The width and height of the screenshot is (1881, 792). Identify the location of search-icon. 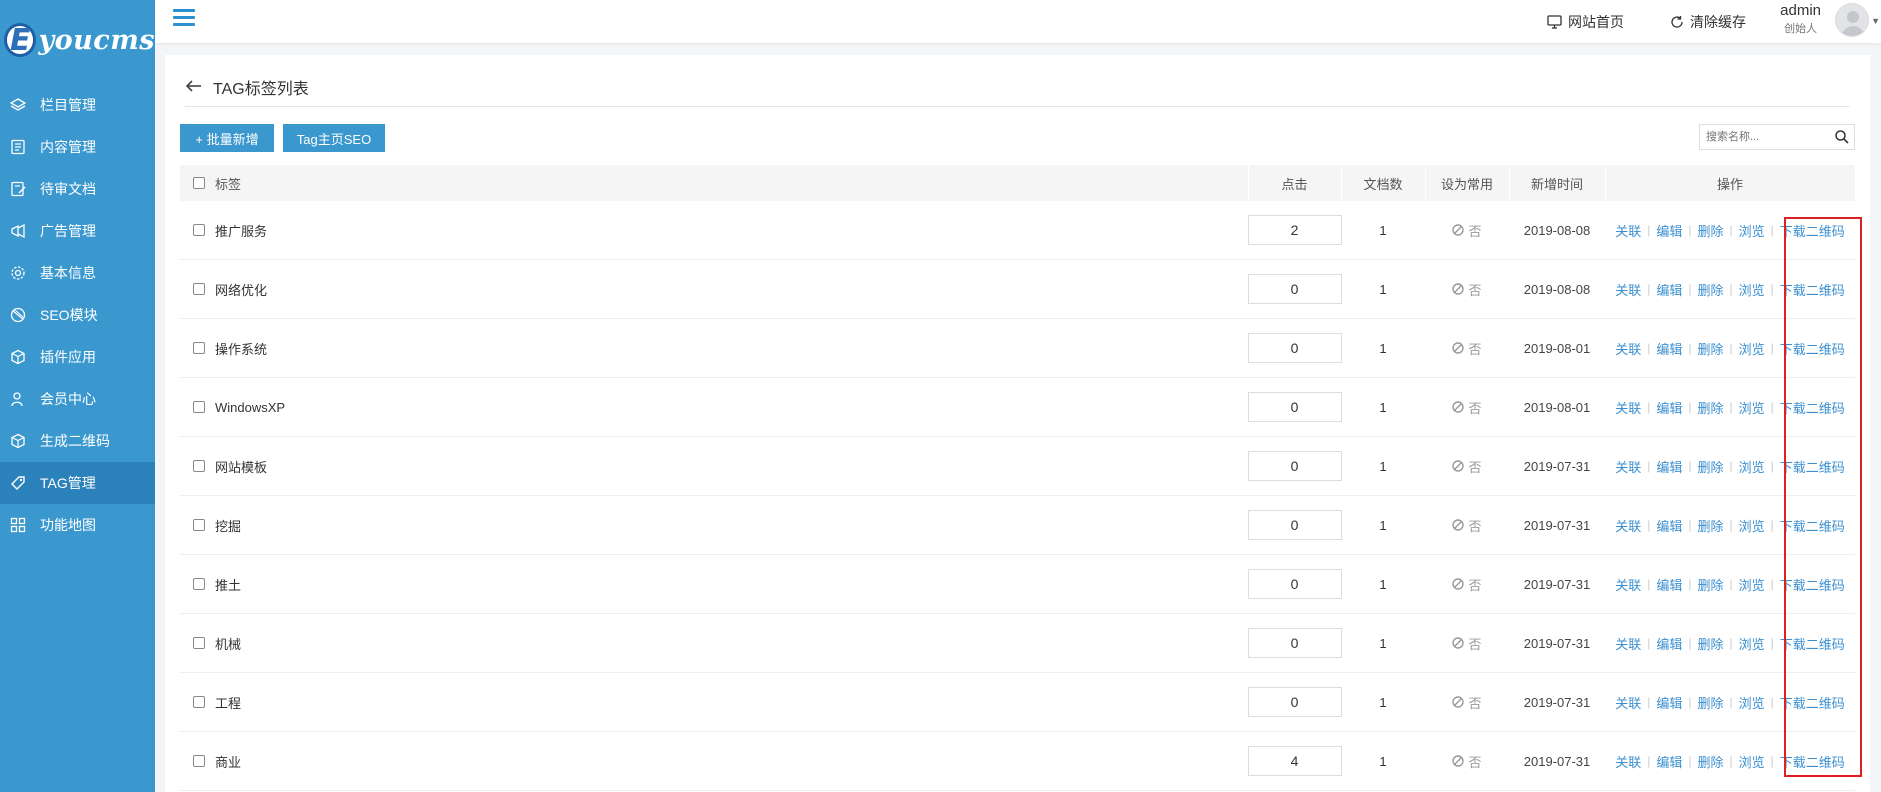
(1842, 137).